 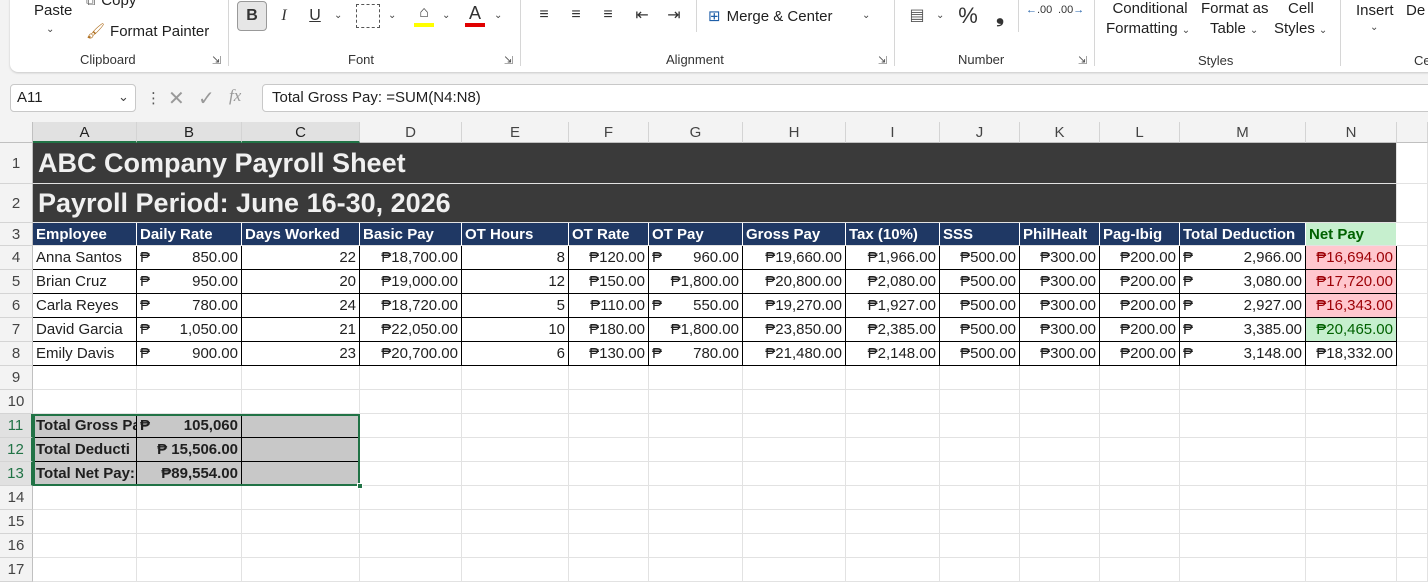 What do you see at coordinates (301, 132) in the screenshot?
I see `column-header-c: C` at bounding box center [301, 132].